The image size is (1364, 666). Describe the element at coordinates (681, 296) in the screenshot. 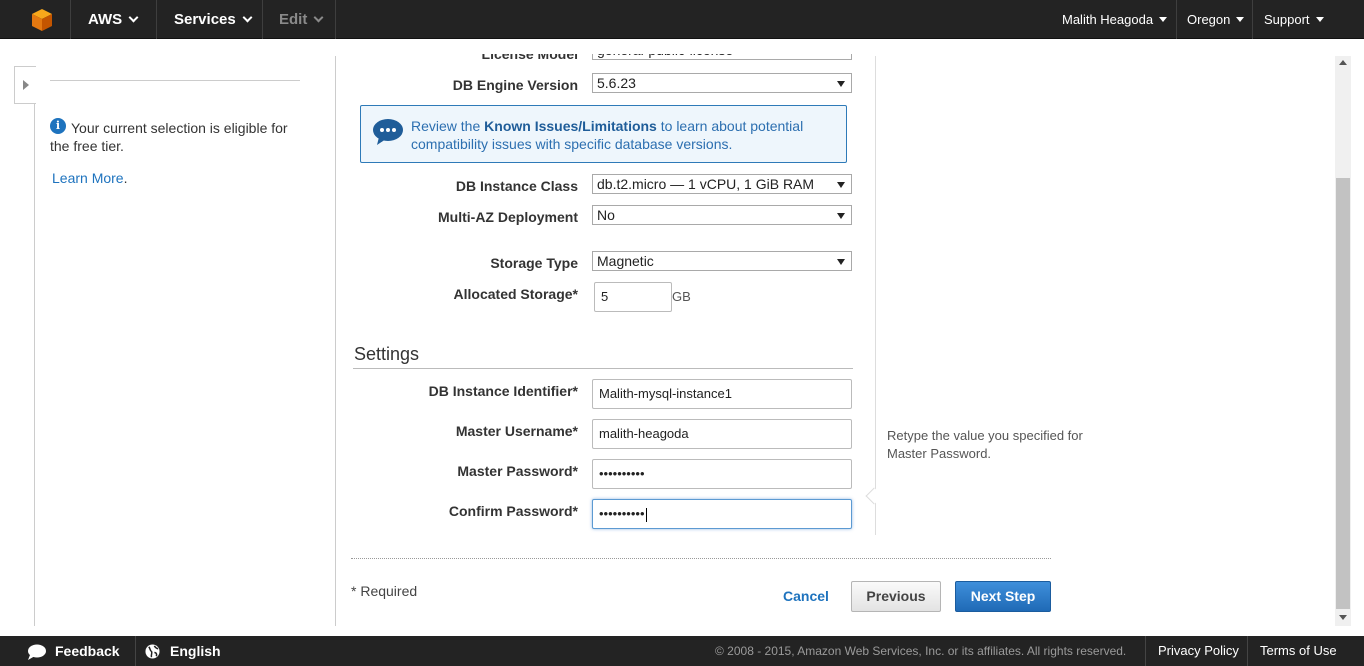

I see `allocated-storage-unit: GB` at that location.